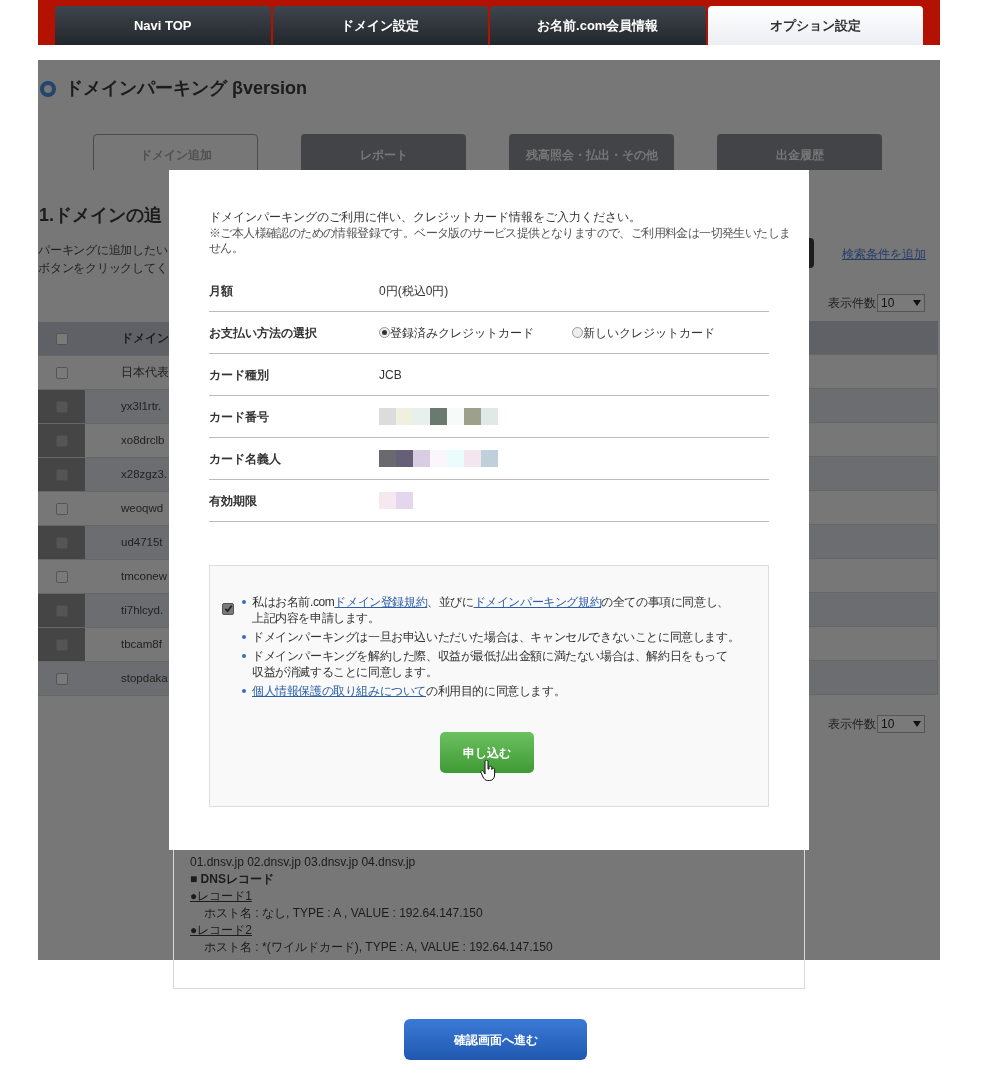  What do you see at coordinates (487, 752) in the screenshot?
I see `submit-button: 申し込む` at bounding box center [487, 752].